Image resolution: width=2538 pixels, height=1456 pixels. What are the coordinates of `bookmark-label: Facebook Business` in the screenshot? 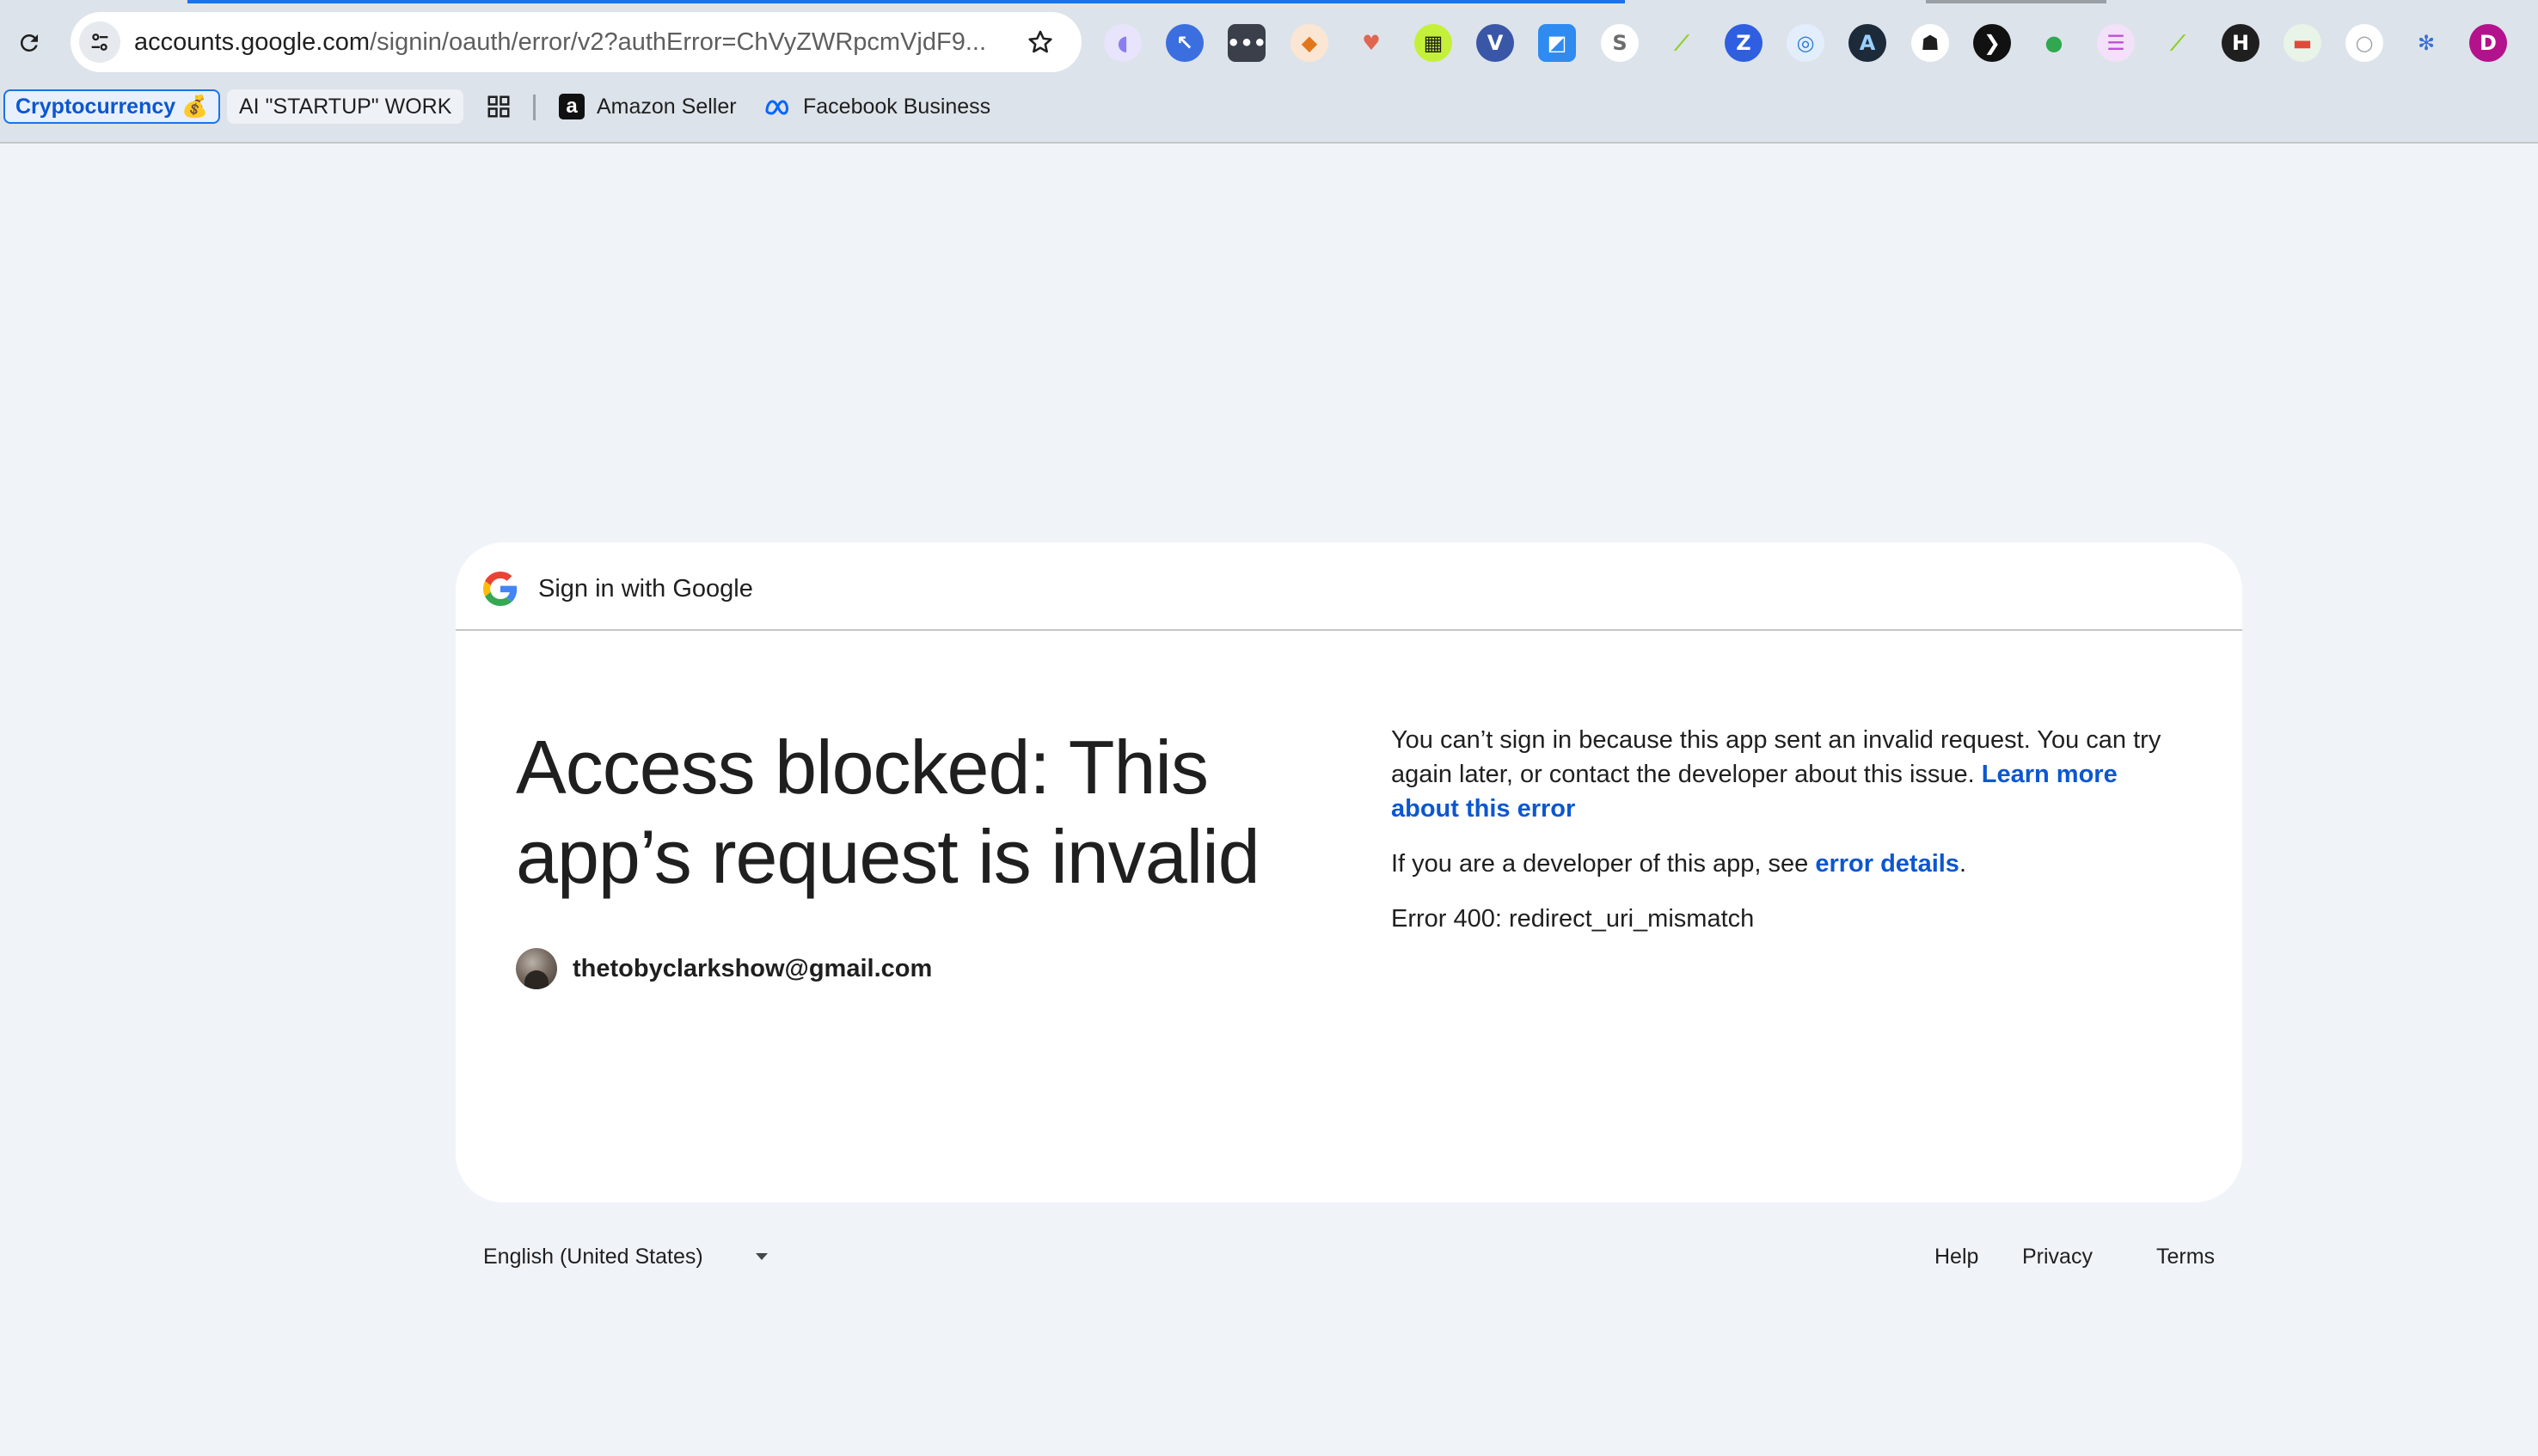 It's located at (897, 107).